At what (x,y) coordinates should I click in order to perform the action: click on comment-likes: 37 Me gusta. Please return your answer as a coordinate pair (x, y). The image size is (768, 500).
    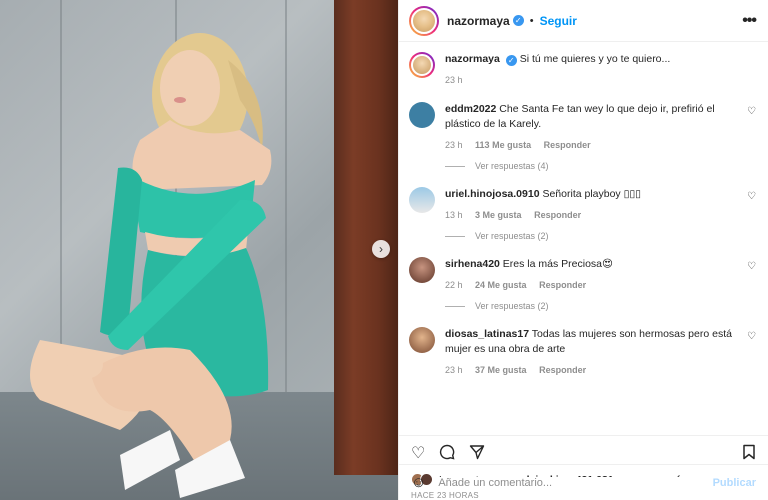
    Looking at the image, I should click on (501, 370).